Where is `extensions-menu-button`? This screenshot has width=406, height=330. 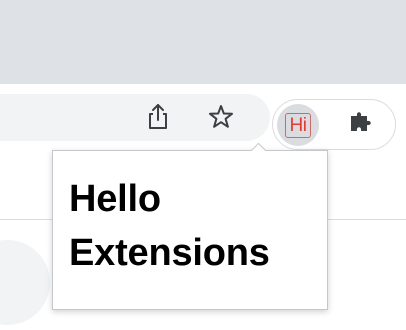 extensions-menu-button is located at coordinates (361, 122).